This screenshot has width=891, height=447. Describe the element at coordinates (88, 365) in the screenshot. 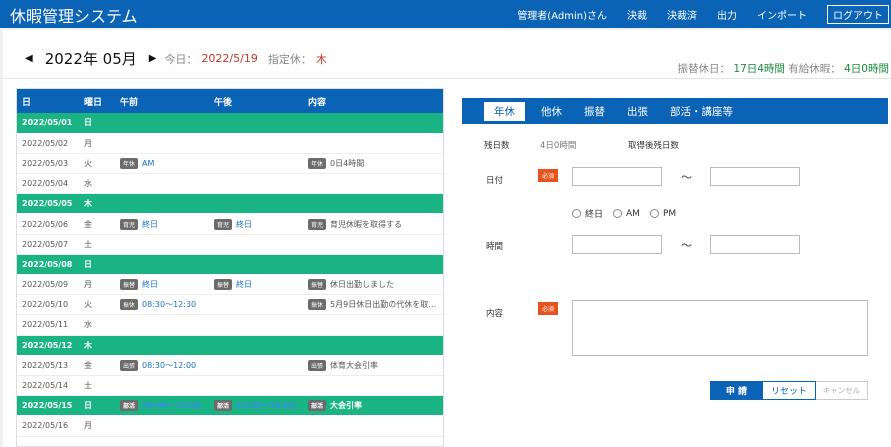

I see `cell-dow-text: 金` at that location.